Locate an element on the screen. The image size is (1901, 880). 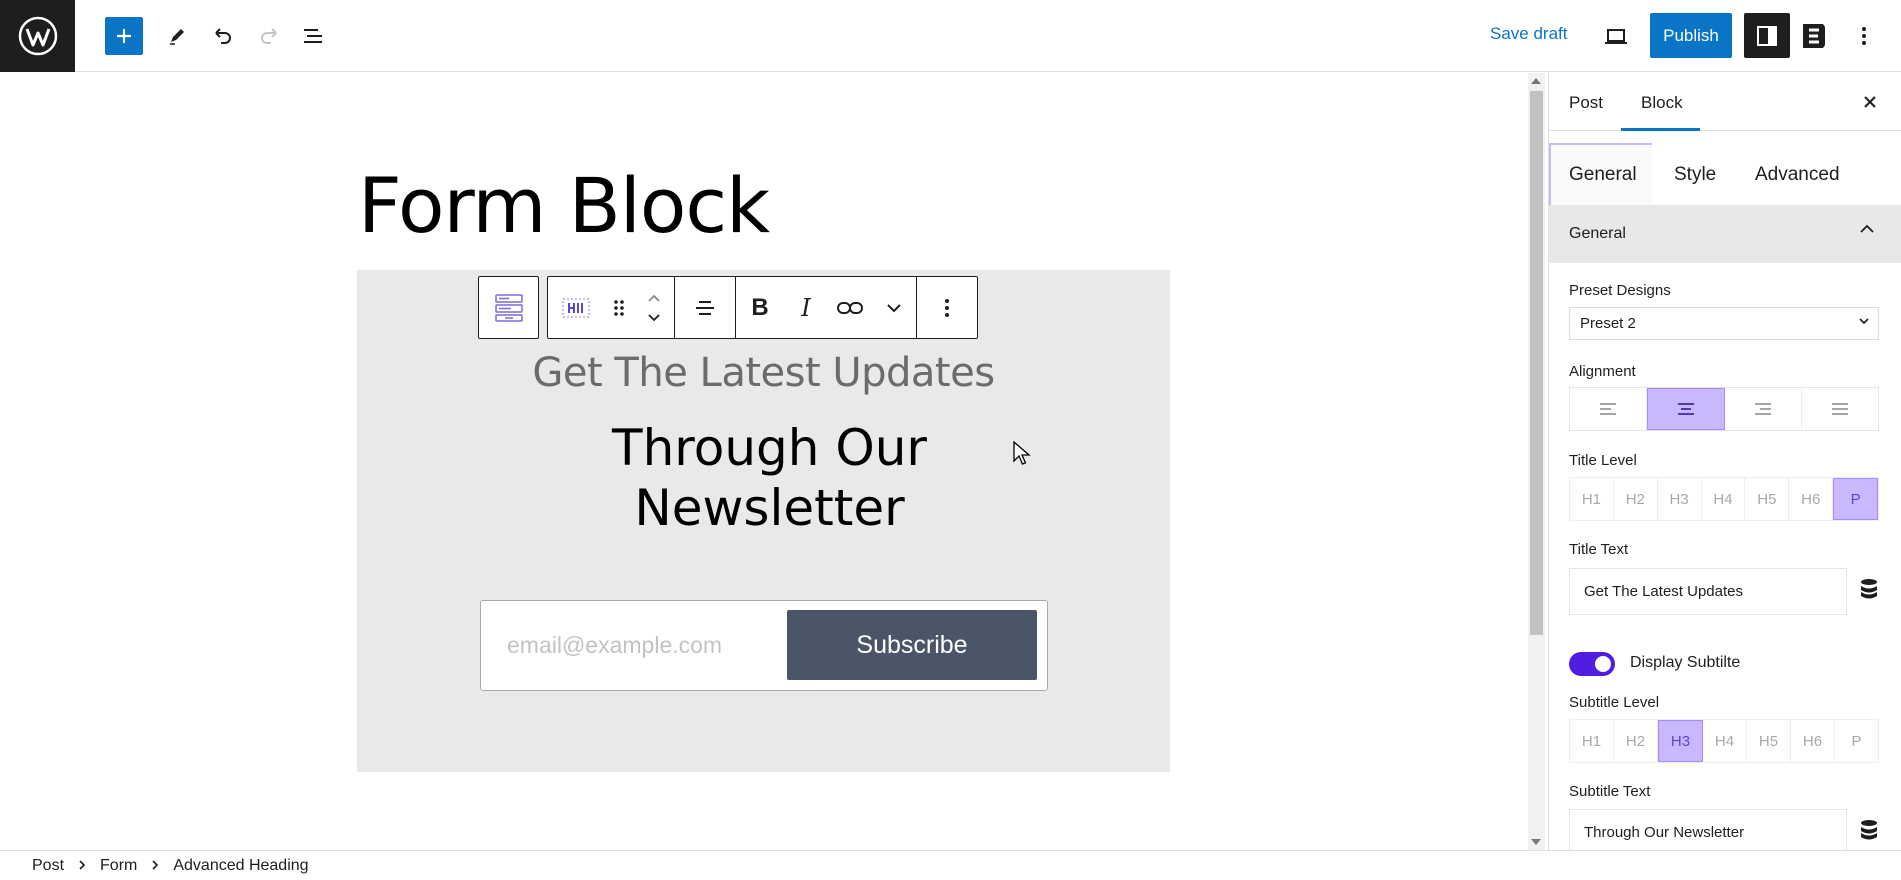
alignment-group is located at coordinates (1724, 409).